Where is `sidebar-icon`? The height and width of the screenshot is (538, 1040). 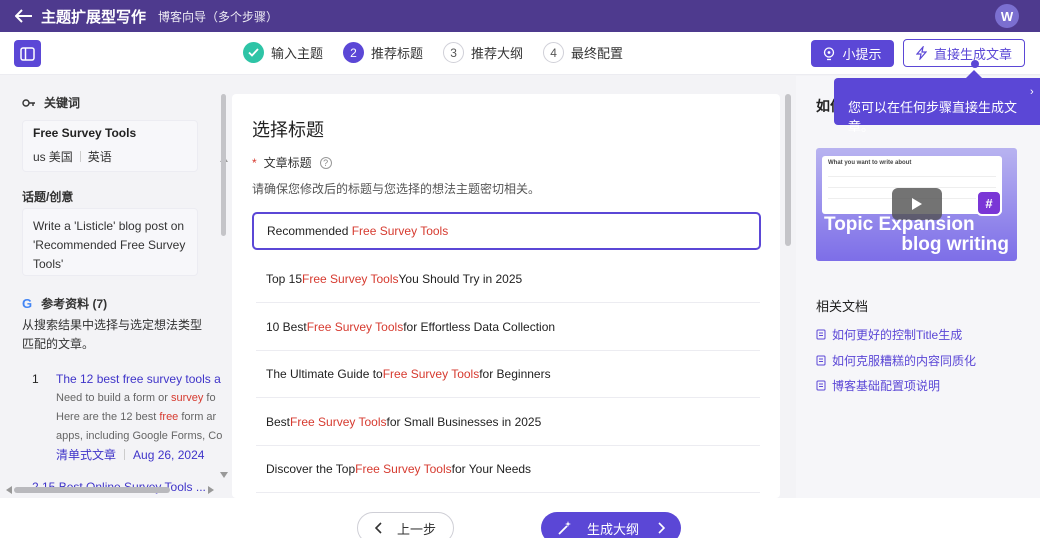 sidebar-icon is located at coordinates (27, 53).